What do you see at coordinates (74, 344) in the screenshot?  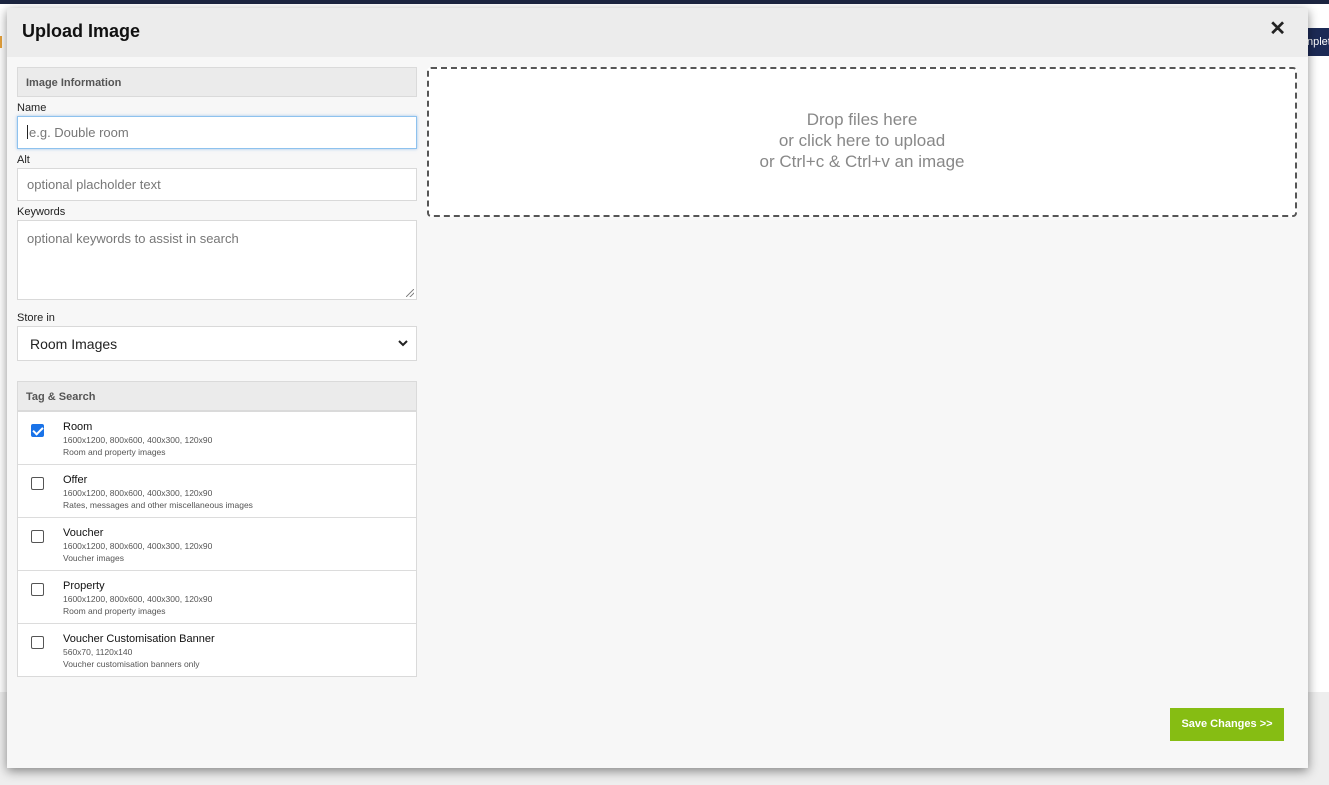 I see `store-in-value: Room Images` at bounding box center [74, 344].